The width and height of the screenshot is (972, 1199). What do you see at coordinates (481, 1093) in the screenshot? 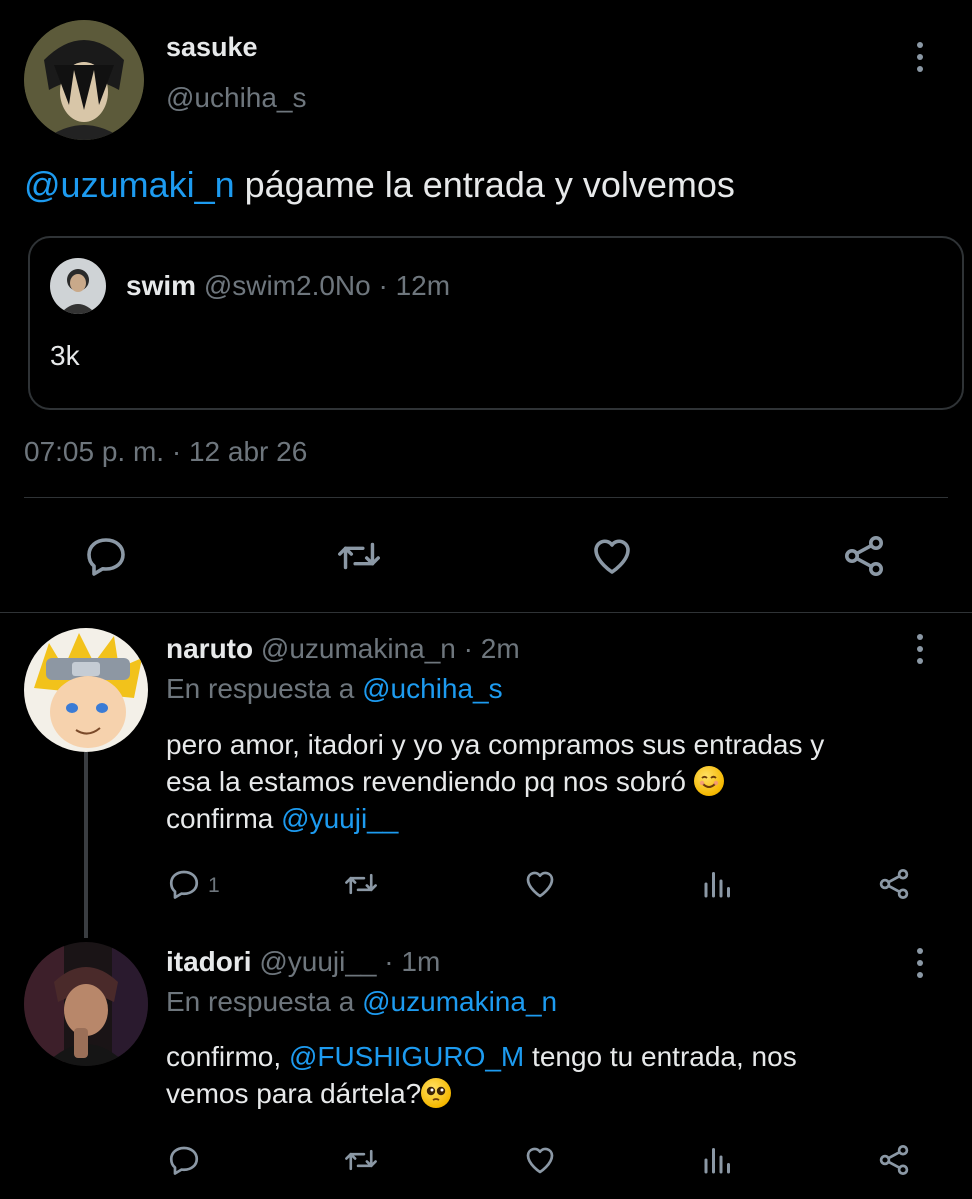
I see `reply-line: vemos para dártela?` at bounding box center [481, 1093].